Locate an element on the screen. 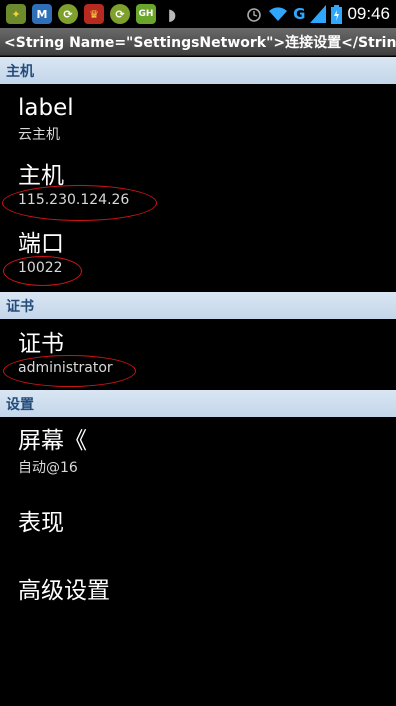  section-header-host: 主机 is located at coordinates (198, 70).